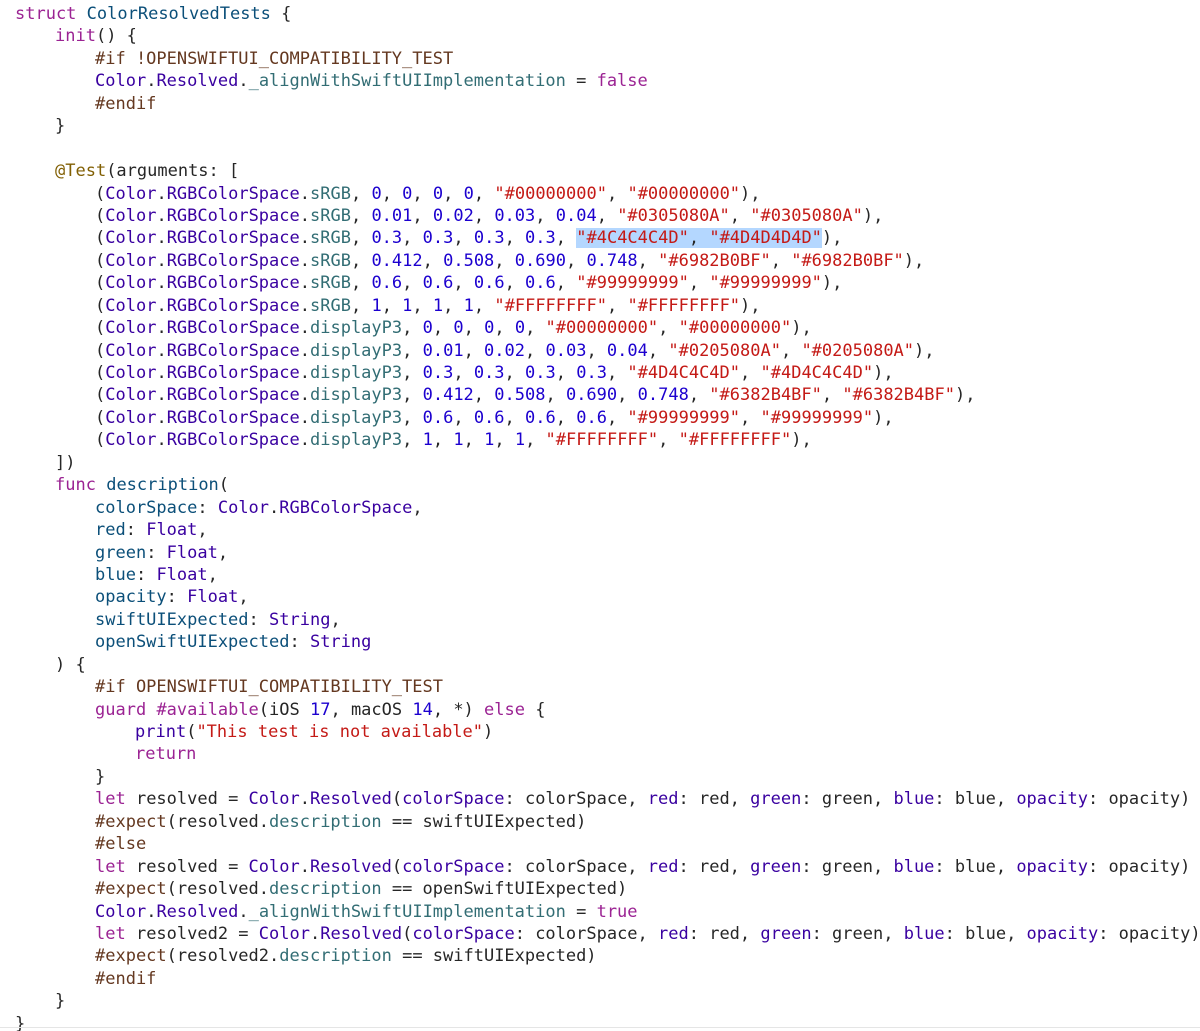  Describe the element at coordinates (898, 395) in the screenshot. I see `code-token: "#6382B4BF"` at that location.